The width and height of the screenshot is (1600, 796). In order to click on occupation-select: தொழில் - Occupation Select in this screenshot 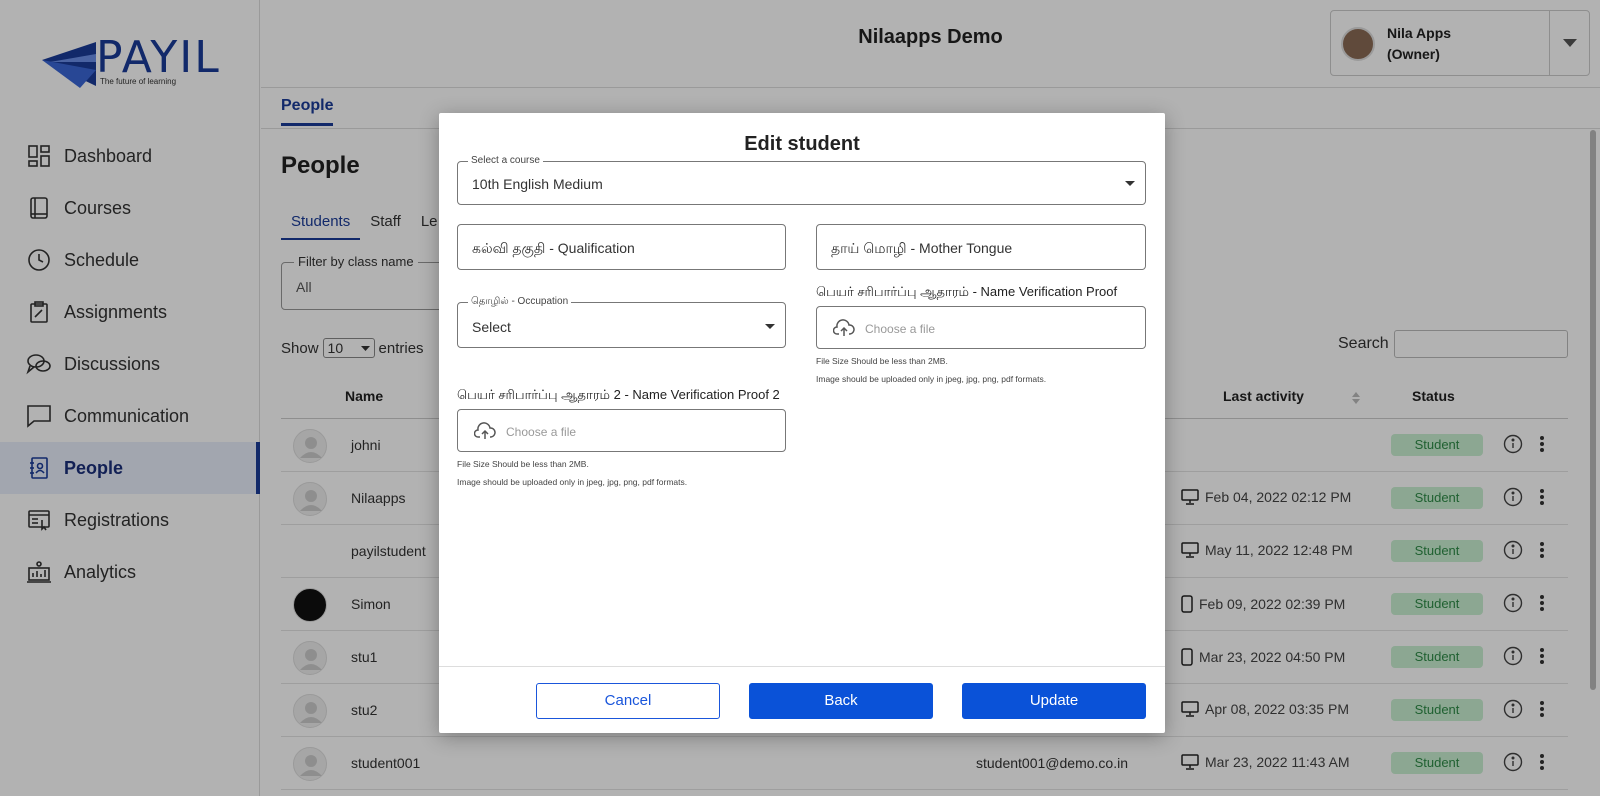, I will do `click(621, 322)`.